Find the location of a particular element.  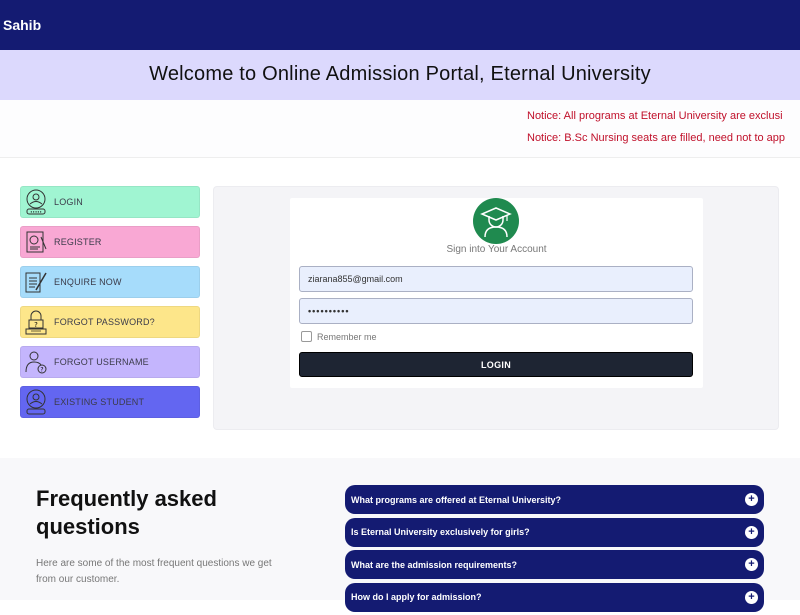

menu-item-label: FORGOT PASSWORD? is located at coordinates (104, 322).